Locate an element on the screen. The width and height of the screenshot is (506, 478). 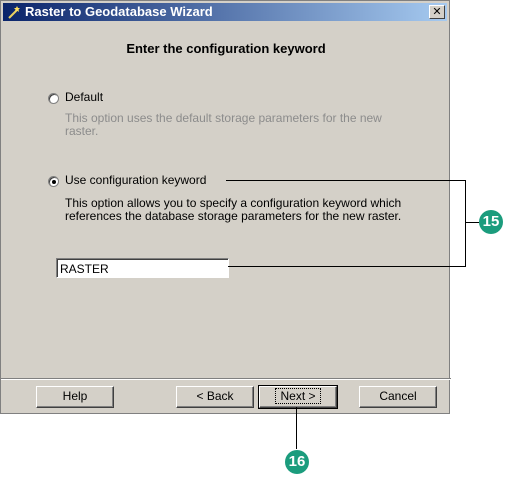
close-icon: ✕ is located at coordinates (437, 12).